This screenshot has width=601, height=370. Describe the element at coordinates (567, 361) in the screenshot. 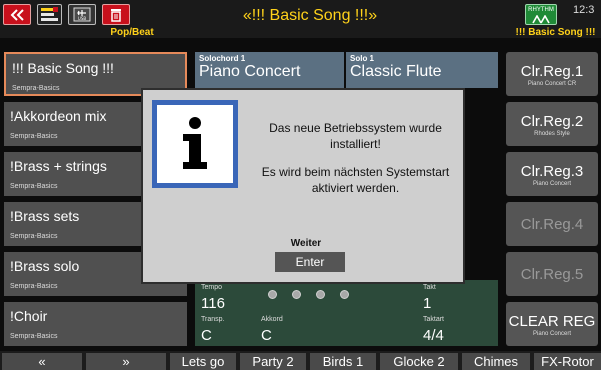

I see `preset-button: FX-Rotor` at that location.